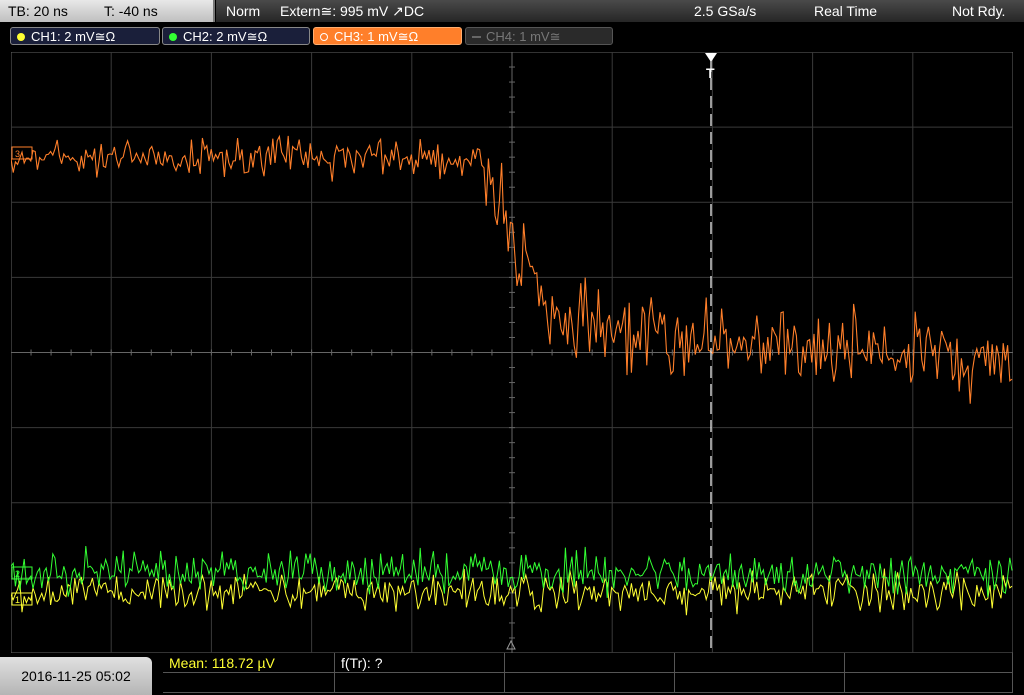  What do you see at coordinates (38, 11) in the screenshot?
I see `timebase-label: TB: 20 ns` at bounding box center [38, 11].